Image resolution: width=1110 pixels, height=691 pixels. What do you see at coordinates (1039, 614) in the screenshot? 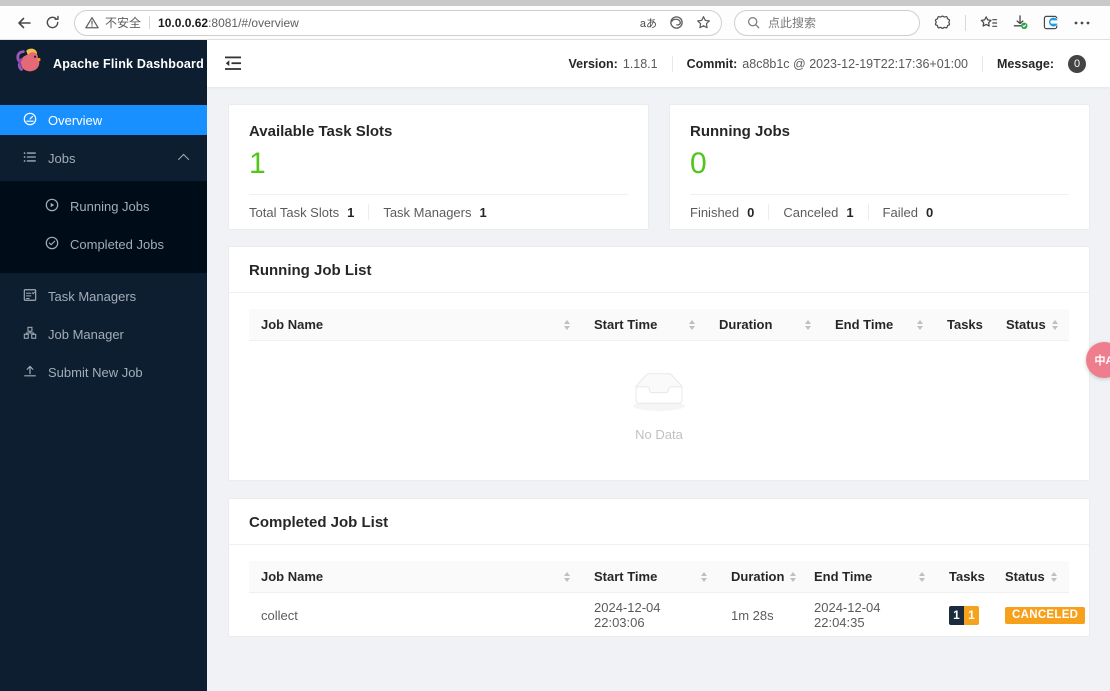
I see `status-cell: CANCELED` at bounding box center [1039, 614].